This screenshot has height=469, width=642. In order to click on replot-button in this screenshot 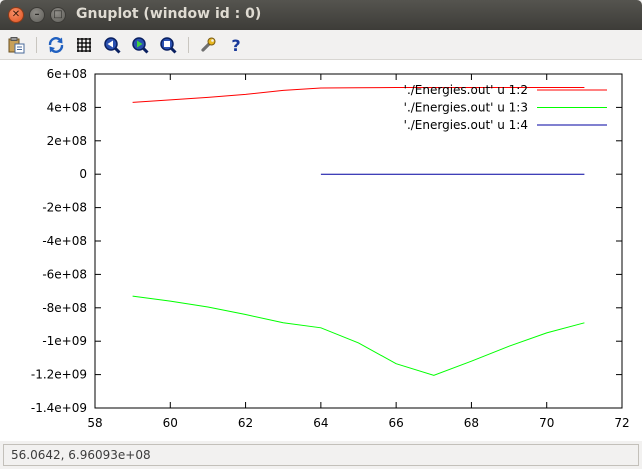, I will do `click(56, 45)`.